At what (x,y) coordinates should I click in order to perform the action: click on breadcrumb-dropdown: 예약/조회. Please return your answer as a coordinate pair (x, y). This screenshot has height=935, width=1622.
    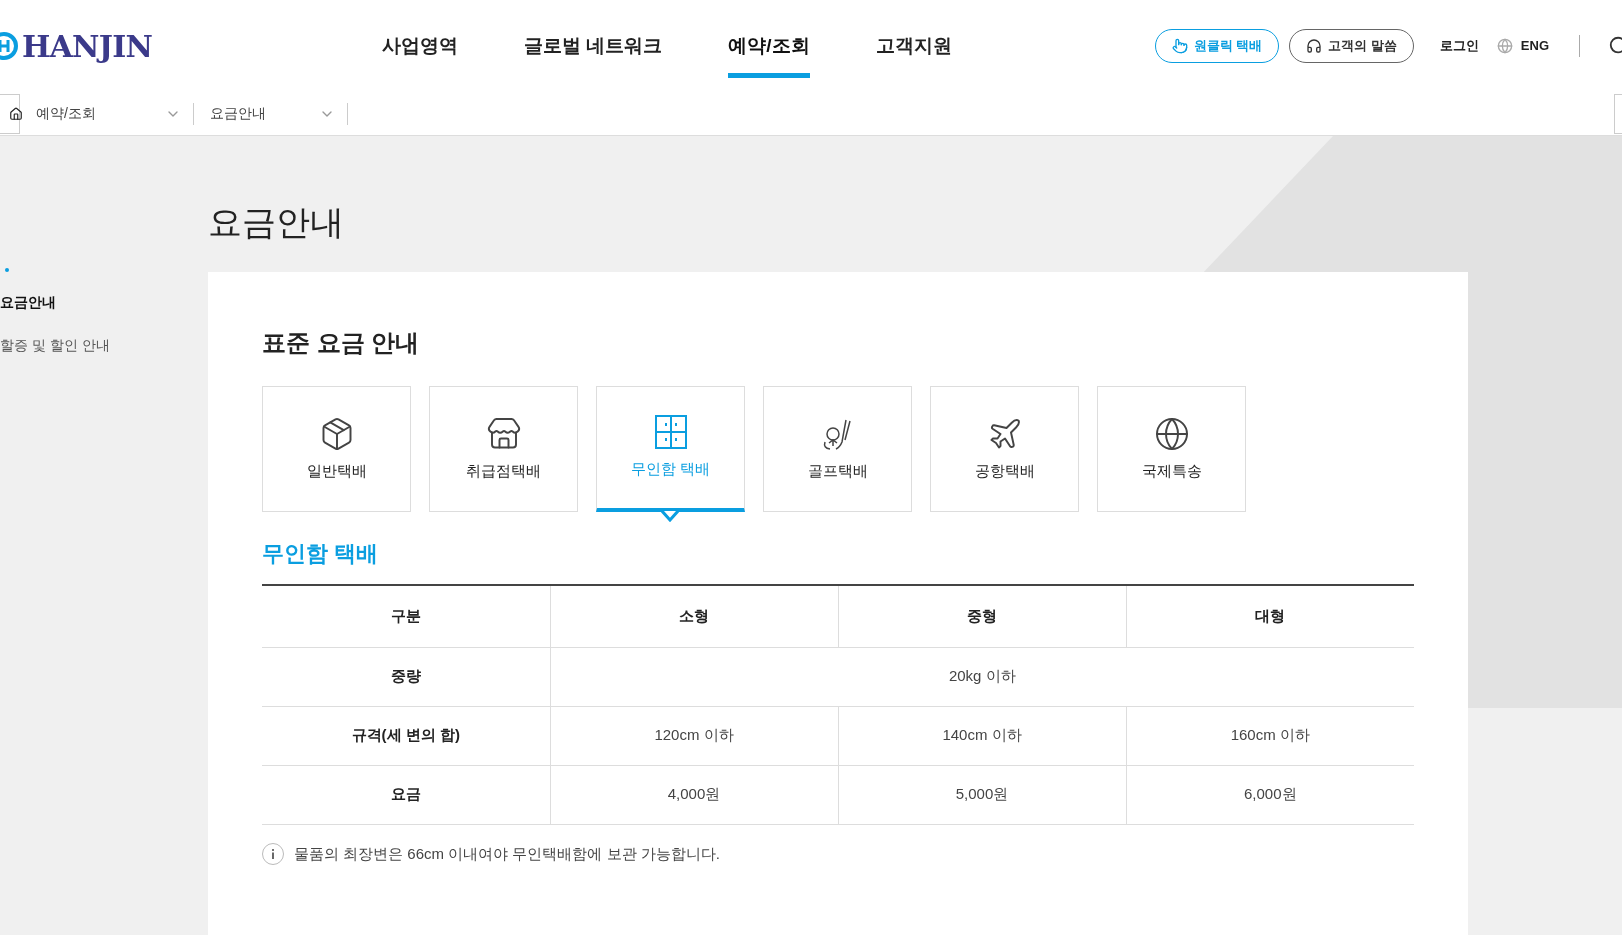
    Looking at the image, I should click on (107, 113).